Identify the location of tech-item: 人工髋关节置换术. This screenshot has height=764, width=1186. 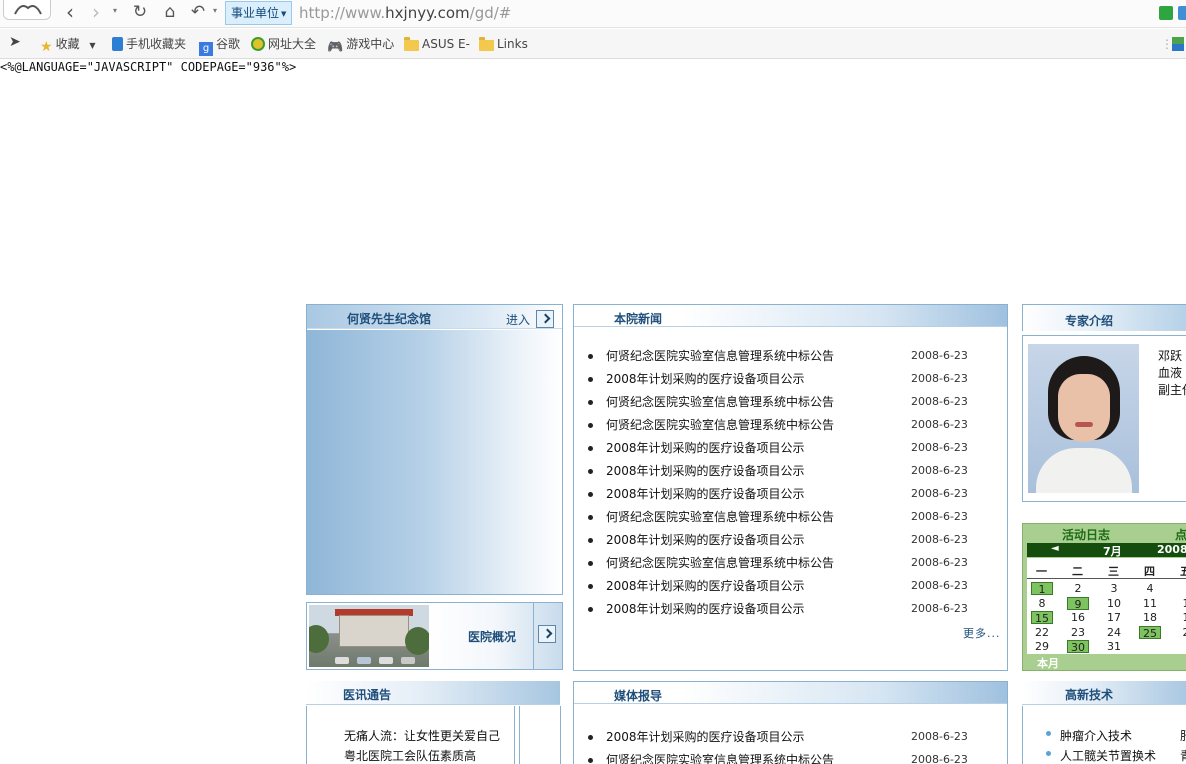
(1100, 755).